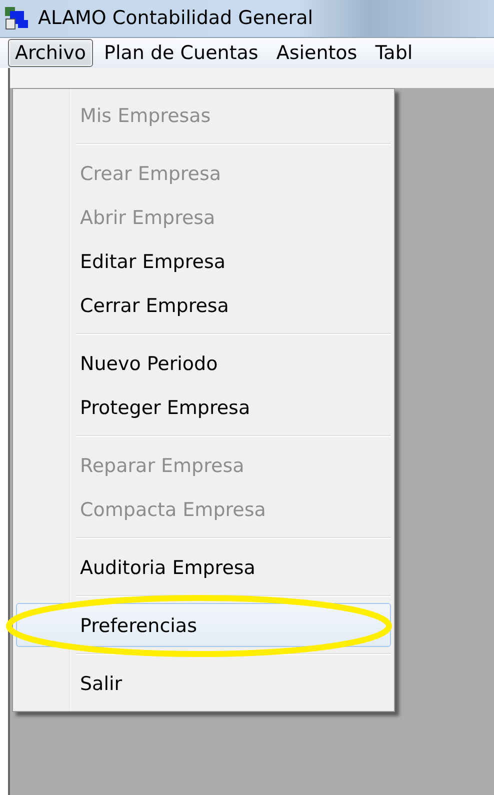  I want to click on menu-bar-item: Archivo, so click(51, 53).